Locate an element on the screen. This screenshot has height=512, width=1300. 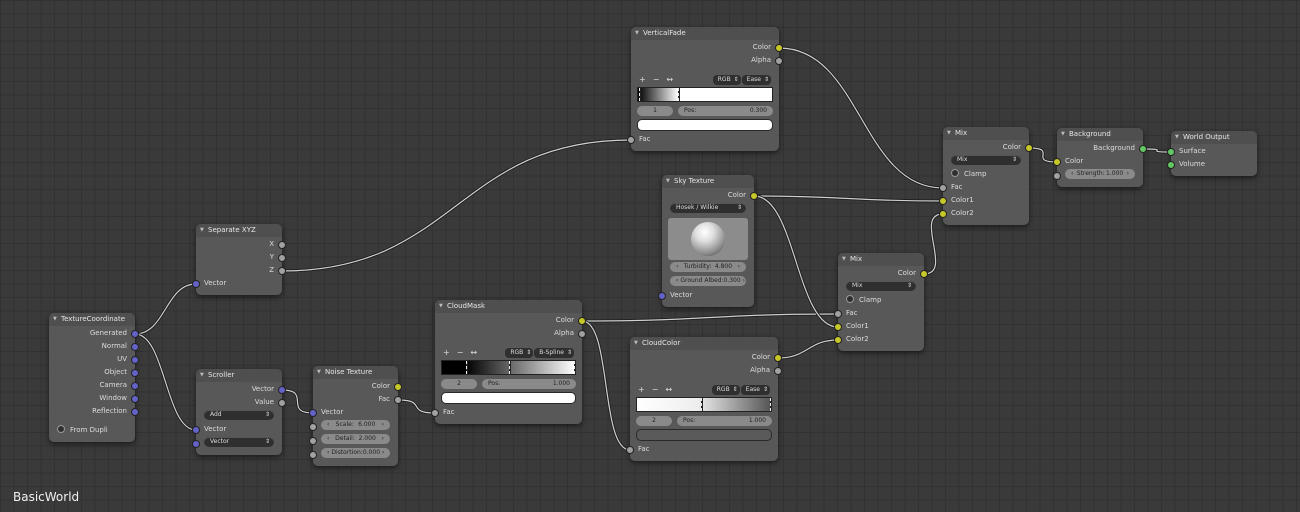
color-swatch is located at coordinates (508, 398).